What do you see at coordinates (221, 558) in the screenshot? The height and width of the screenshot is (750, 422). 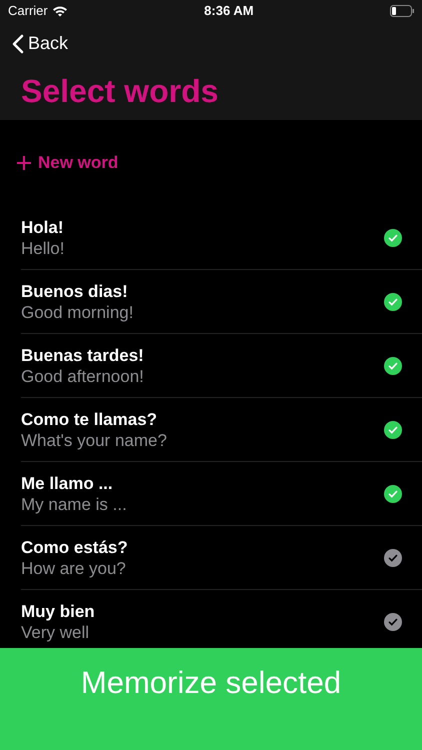 I see `word-row: Como estás? How are you?` at bounding box center [221, 558].